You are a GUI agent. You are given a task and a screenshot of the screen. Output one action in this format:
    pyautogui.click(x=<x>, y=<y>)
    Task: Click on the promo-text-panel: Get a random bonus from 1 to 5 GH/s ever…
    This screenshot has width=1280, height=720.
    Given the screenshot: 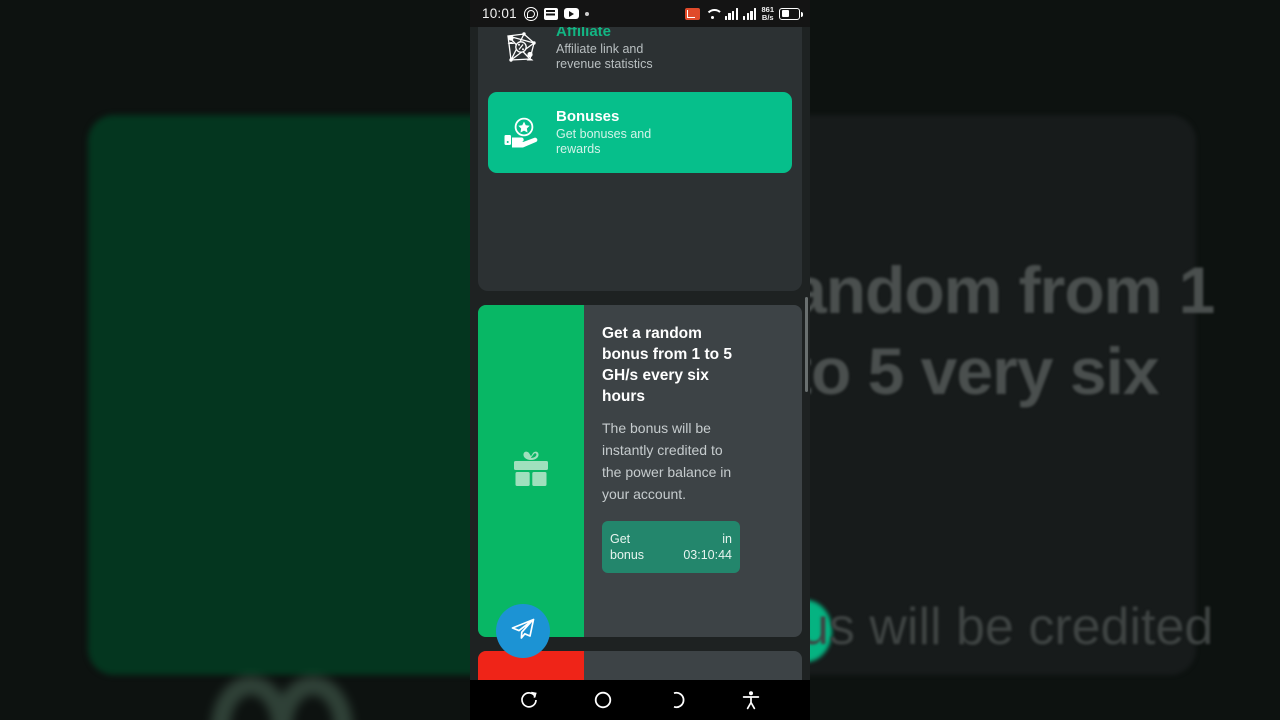 What is the action you would take?
    pyautogui.click(x=693, y=471)
    